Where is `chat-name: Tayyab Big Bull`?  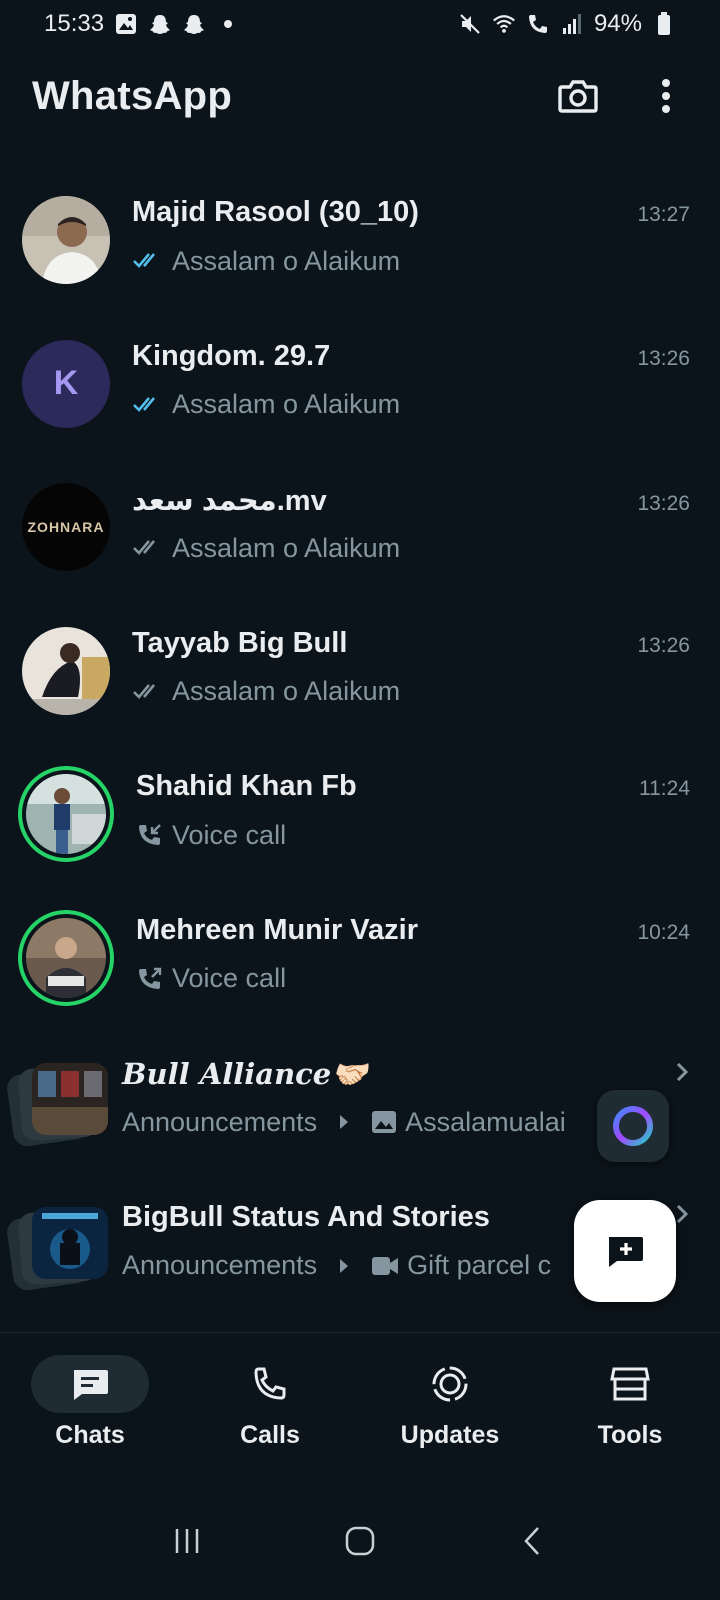
chat-name: Tayyab Big Bull is located at coordinates (240, 642).